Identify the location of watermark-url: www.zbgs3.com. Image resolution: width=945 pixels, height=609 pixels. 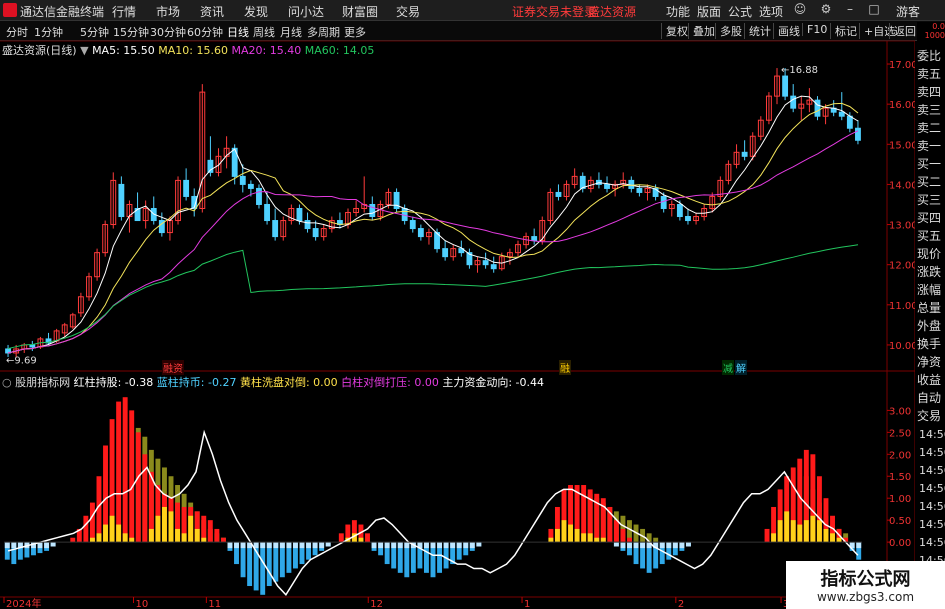
(865, 597).